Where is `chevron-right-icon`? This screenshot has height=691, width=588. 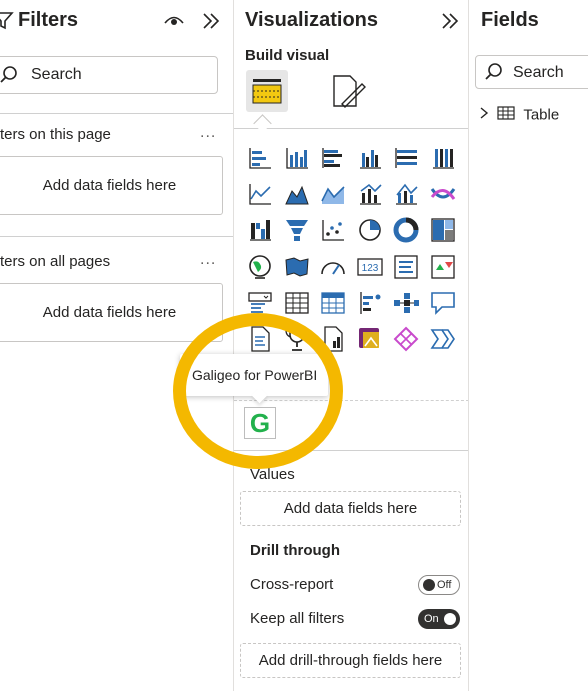
chevron-right-icon is located at coordinates (486, 115).